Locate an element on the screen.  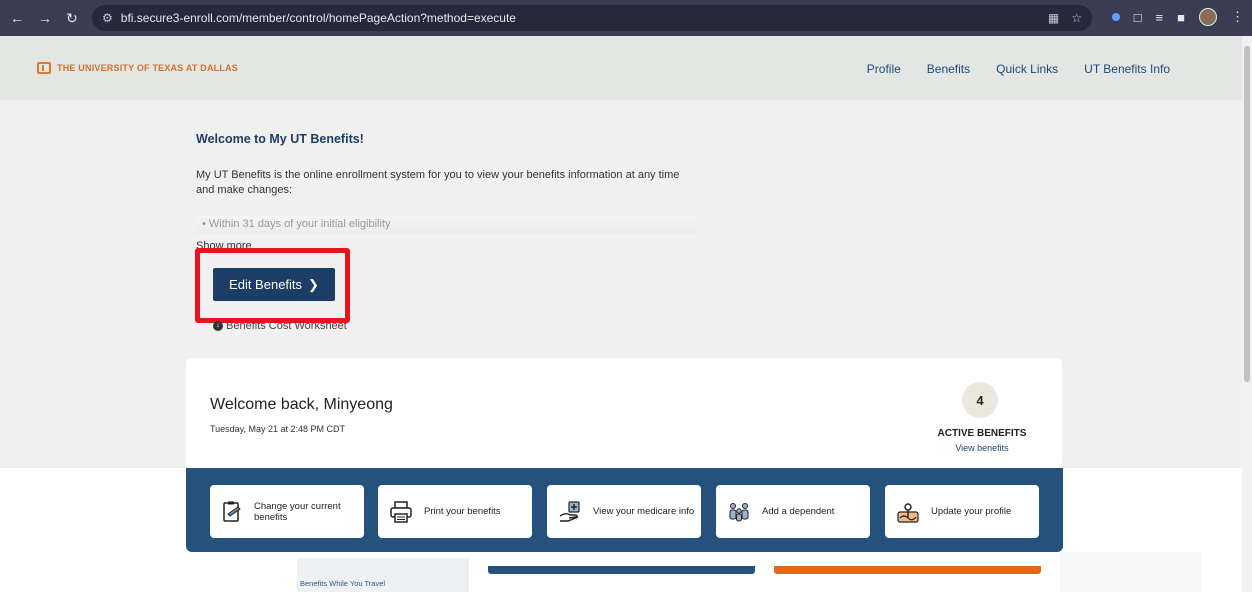
download-icon: ↓ is located at coordinates (218, 326).